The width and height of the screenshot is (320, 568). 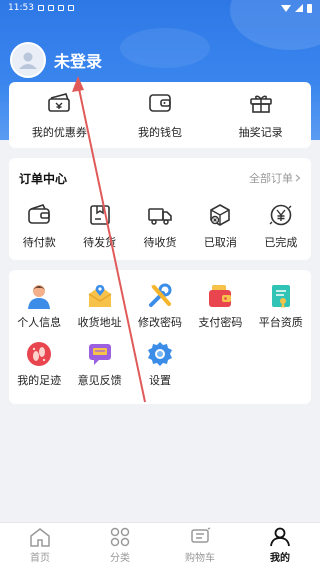 What do you see at coordinates (160, 132) in the screenshot?
I see `wallet-label: 我的钱包` at bounding box center [160, 132].